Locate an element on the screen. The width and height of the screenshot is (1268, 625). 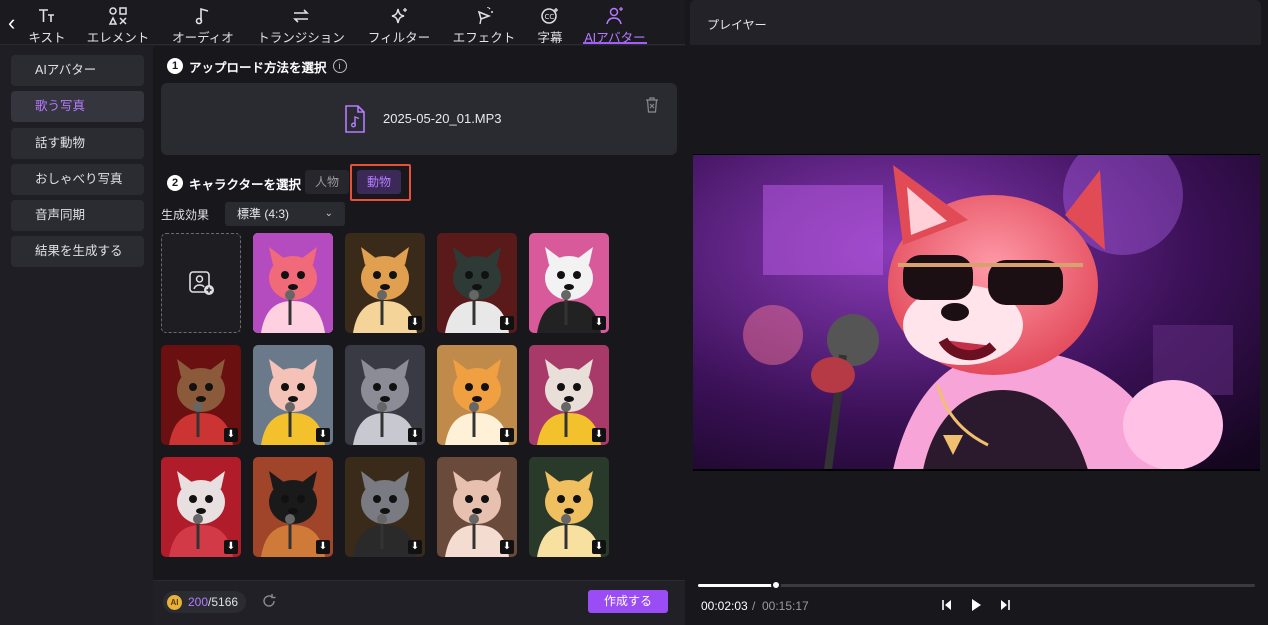
elements-icon is located at coordinates (118, 16).